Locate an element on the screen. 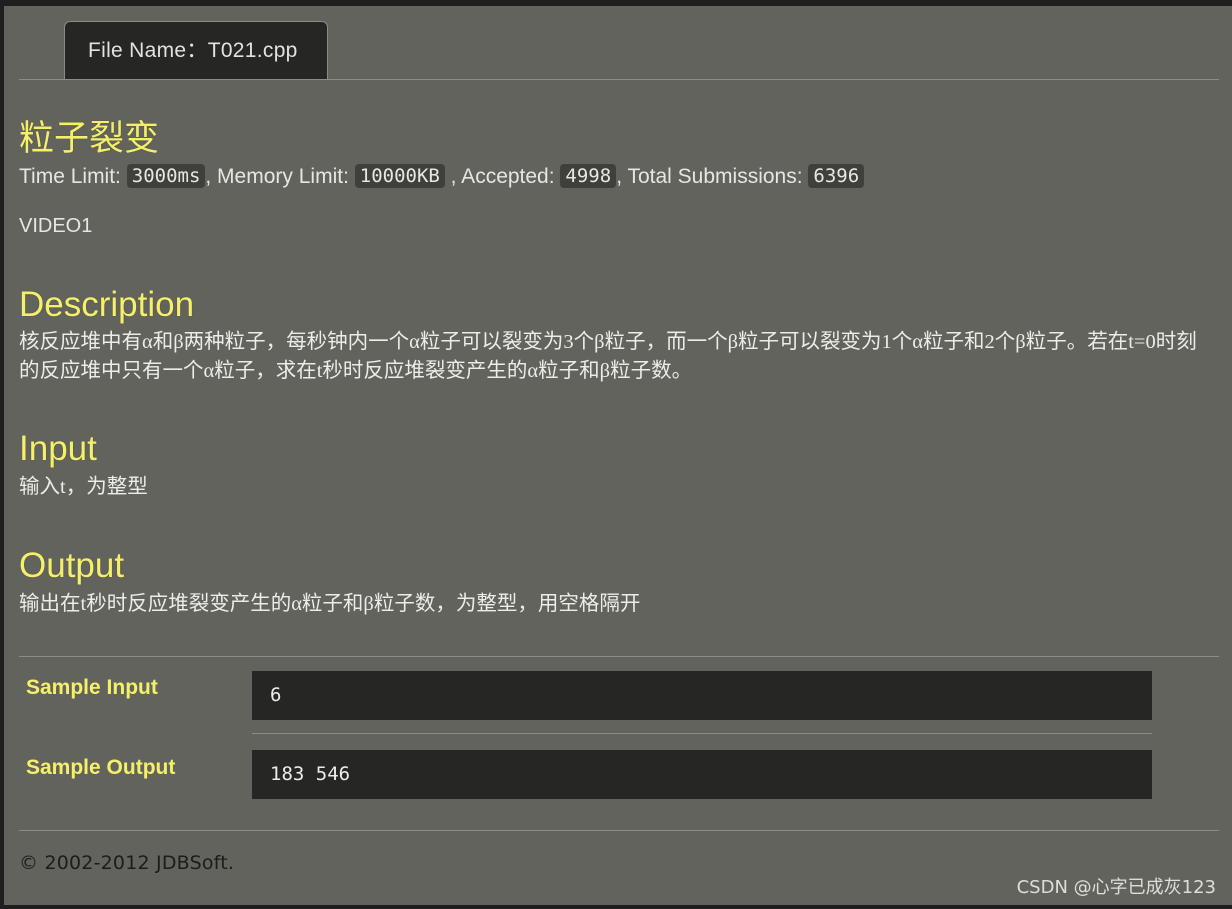  problem-title: 粒子裂变 is located at coordinates (89, 138).